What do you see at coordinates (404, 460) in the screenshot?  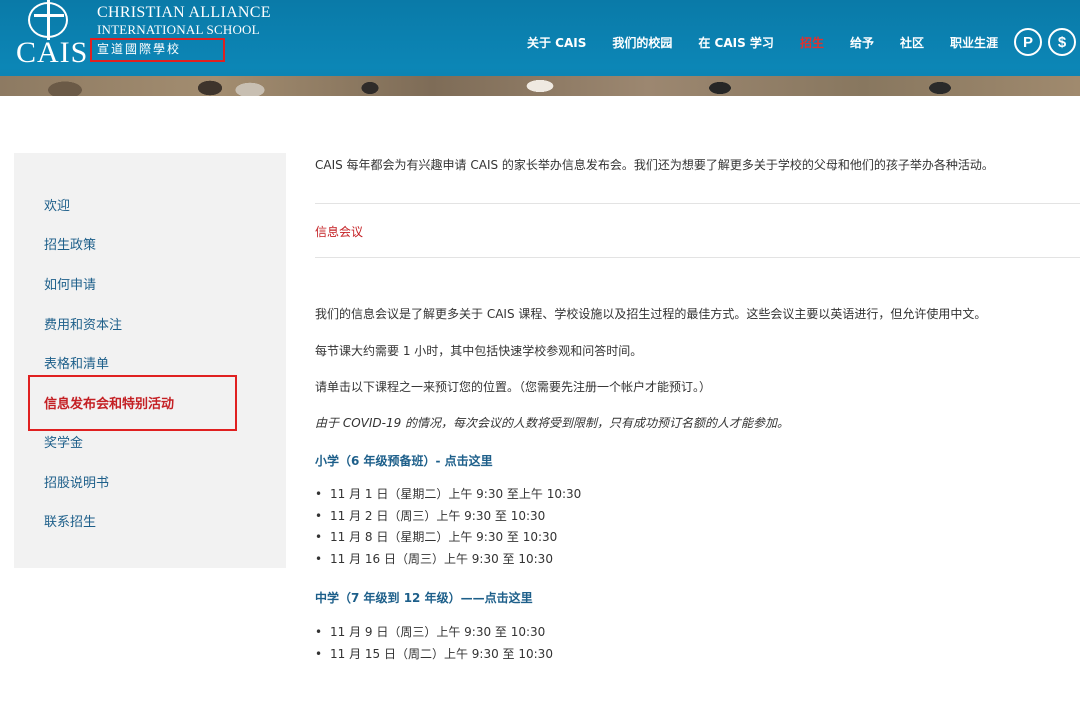 I see `primary-heading-link: 小学（6 年级预备班）- 点击这里` at bounding box center [404, 460].